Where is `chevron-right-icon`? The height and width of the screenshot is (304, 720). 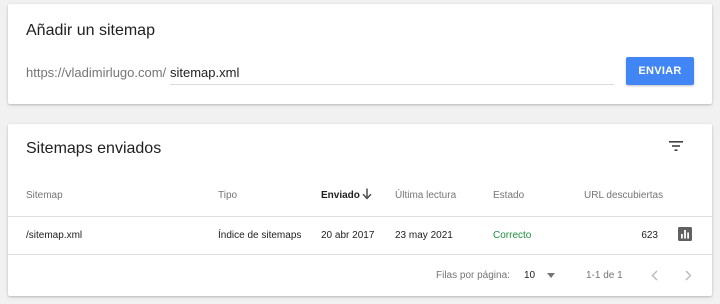
chevron-right-icon is located at coordinates (688, 275).